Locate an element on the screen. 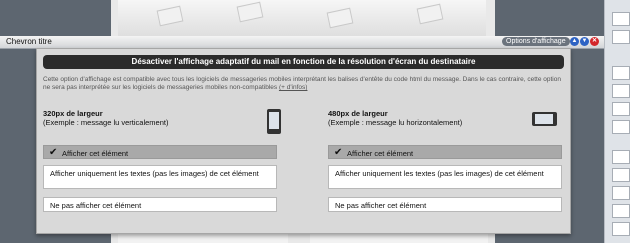  phone-portrait-icon is located at coordinates (274, 121).